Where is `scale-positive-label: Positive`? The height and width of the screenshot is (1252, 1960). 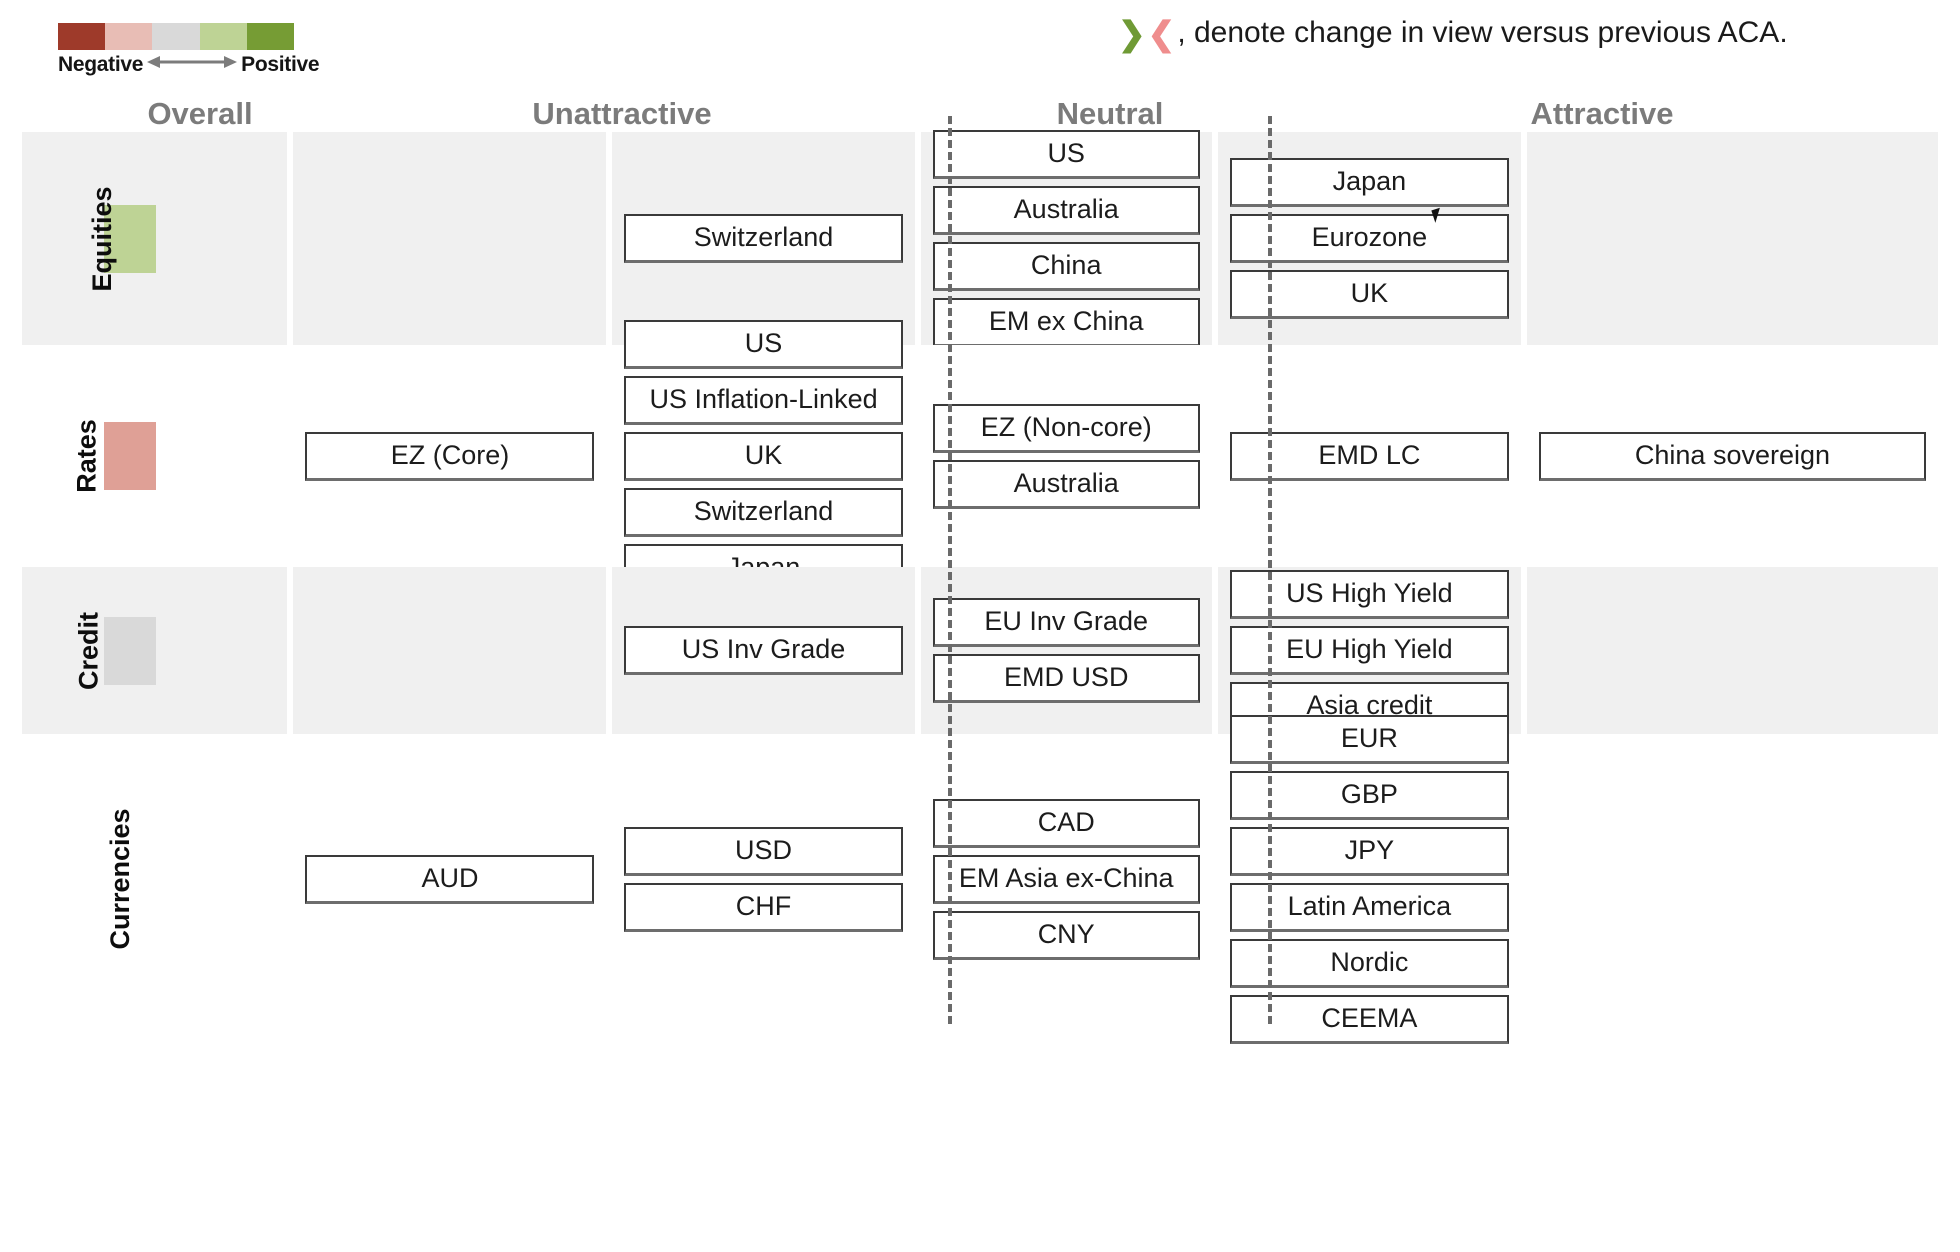
scale-positive-label: Positive is located at coordinates (280, 64).